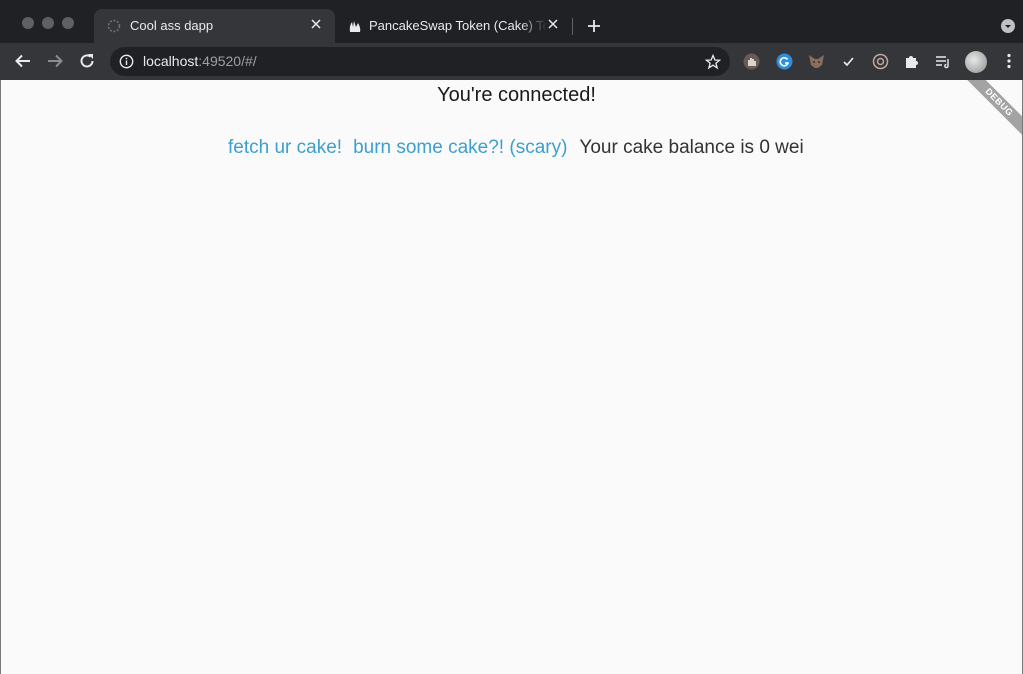  Describe the element at coordinates (458, 25) in the screenshot. I see `tab-title: PancakeSwap Token (Cake) Tok` at that location.